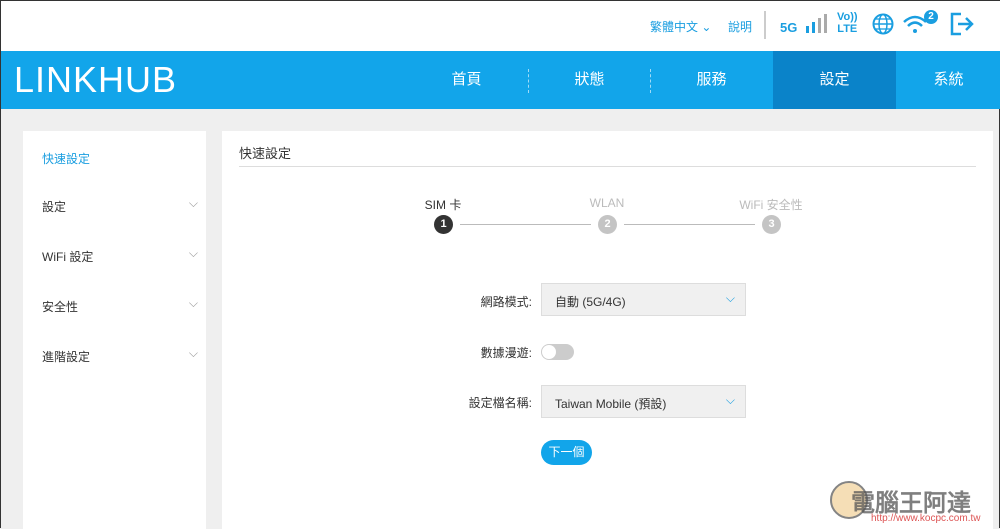  I want to click on sidebar-item-quick-setup: 快速設定, so click(120, 158).